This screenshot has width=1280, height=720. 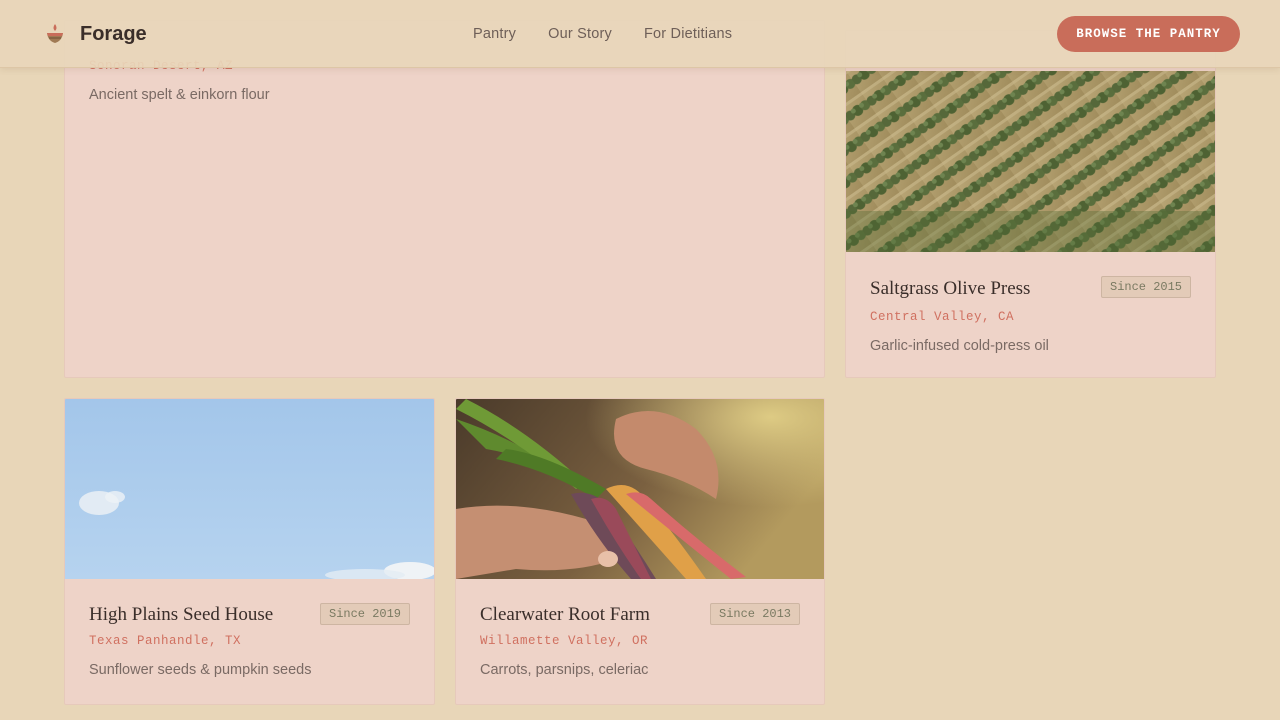 I want to click on olive-grove-image, so click(x=1030, y=161).